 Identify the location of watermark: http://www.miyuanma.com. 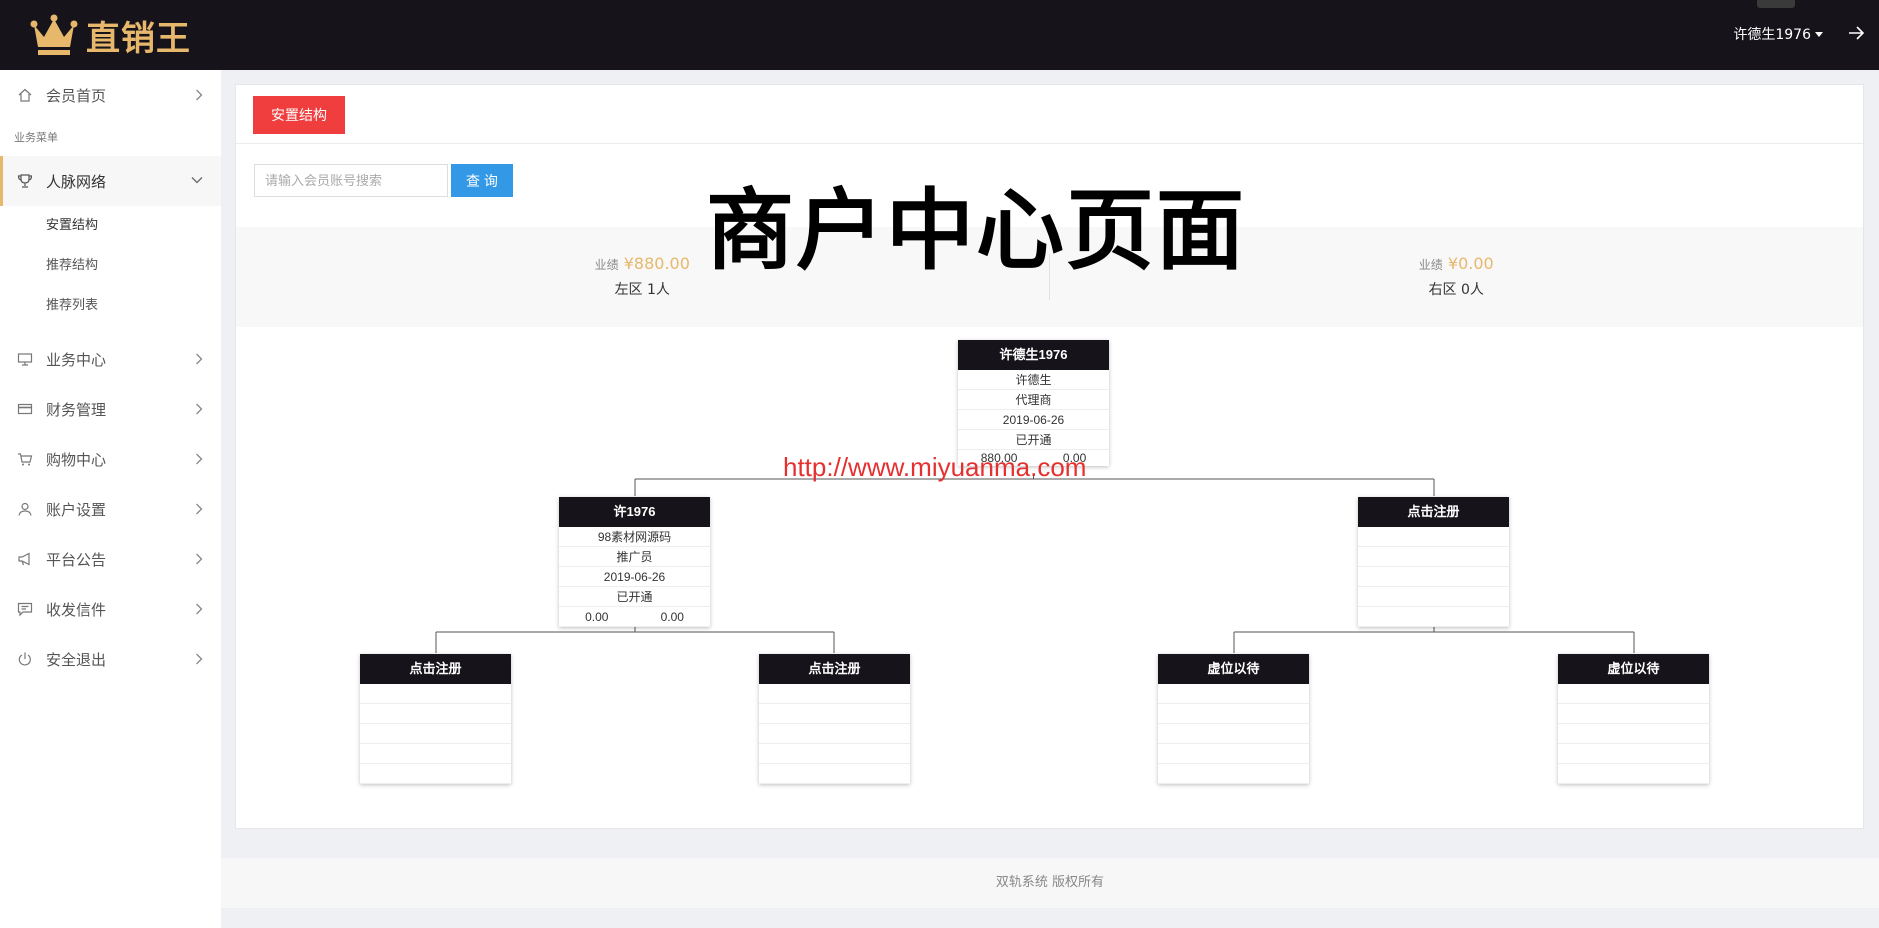
(935, 467).